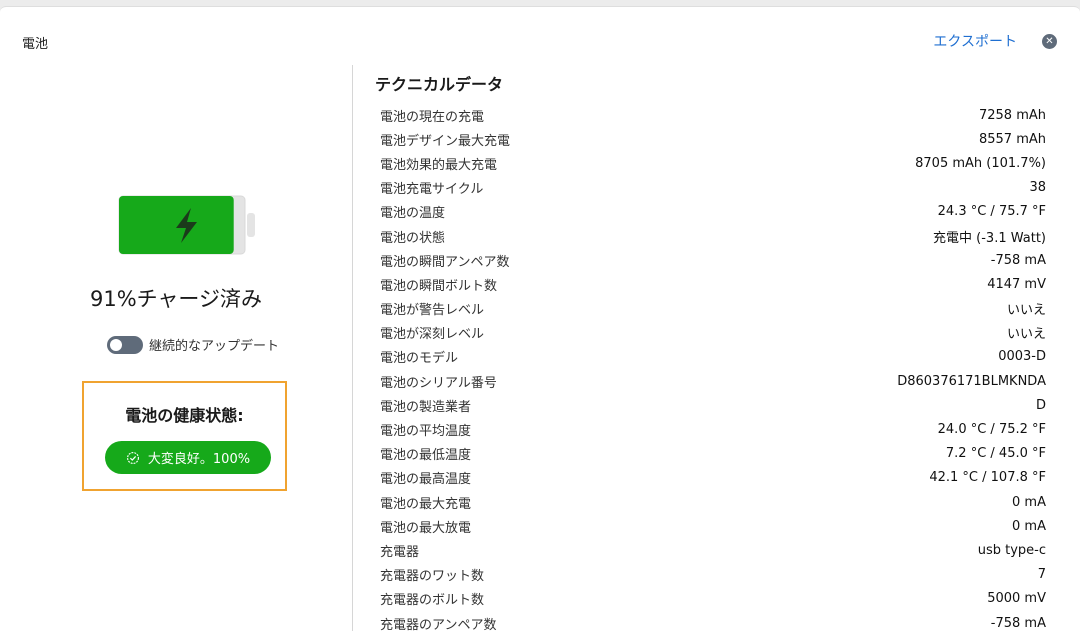 This screenshot has width=1080, height=631. What do you see at coordinates (989, 238) in the screenshot?
I see `data-row-value: 充電中 (-3.1 Watt)` at bounding box center [989, 238].